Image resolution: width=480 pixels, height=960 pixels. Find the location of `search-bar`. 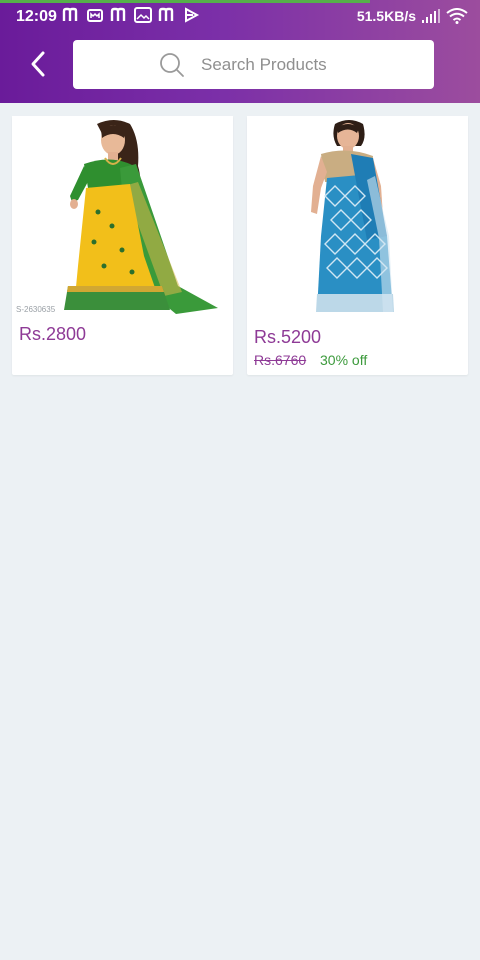

search-bar is located at coordinates (253, 64).